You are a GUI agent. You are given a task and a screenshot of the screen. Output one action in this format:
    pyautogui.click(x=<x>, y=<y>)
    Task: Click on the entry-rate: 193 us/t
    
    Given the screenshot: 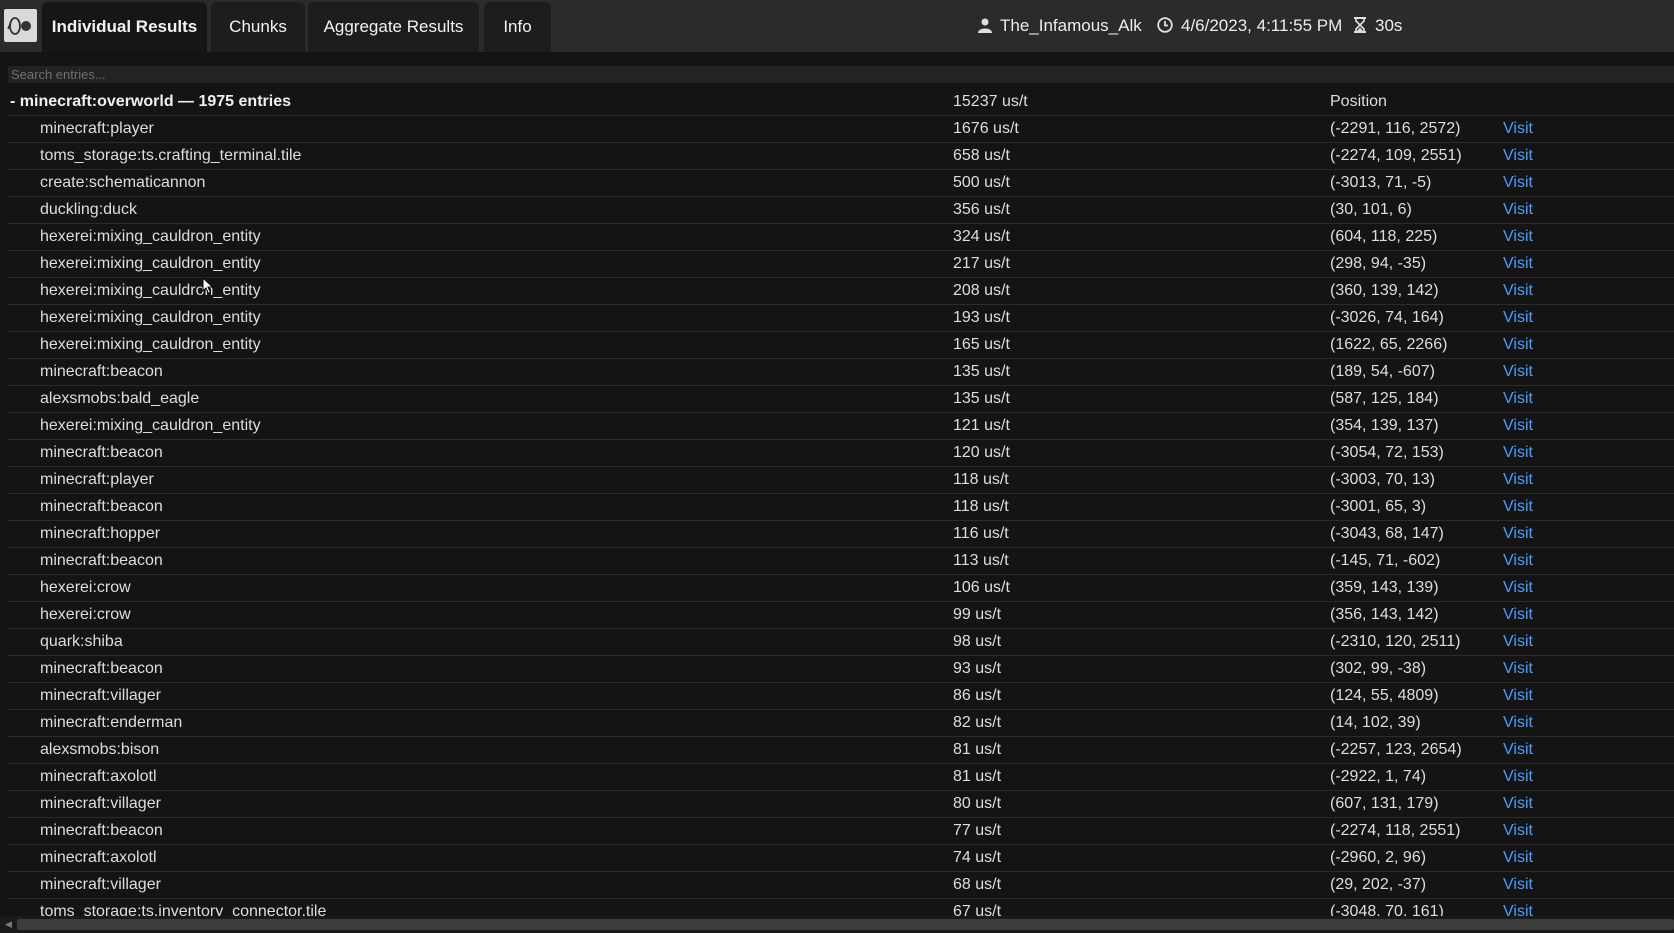 What is the action you would take?
    pyautogui.click(x=981, y=317)
    